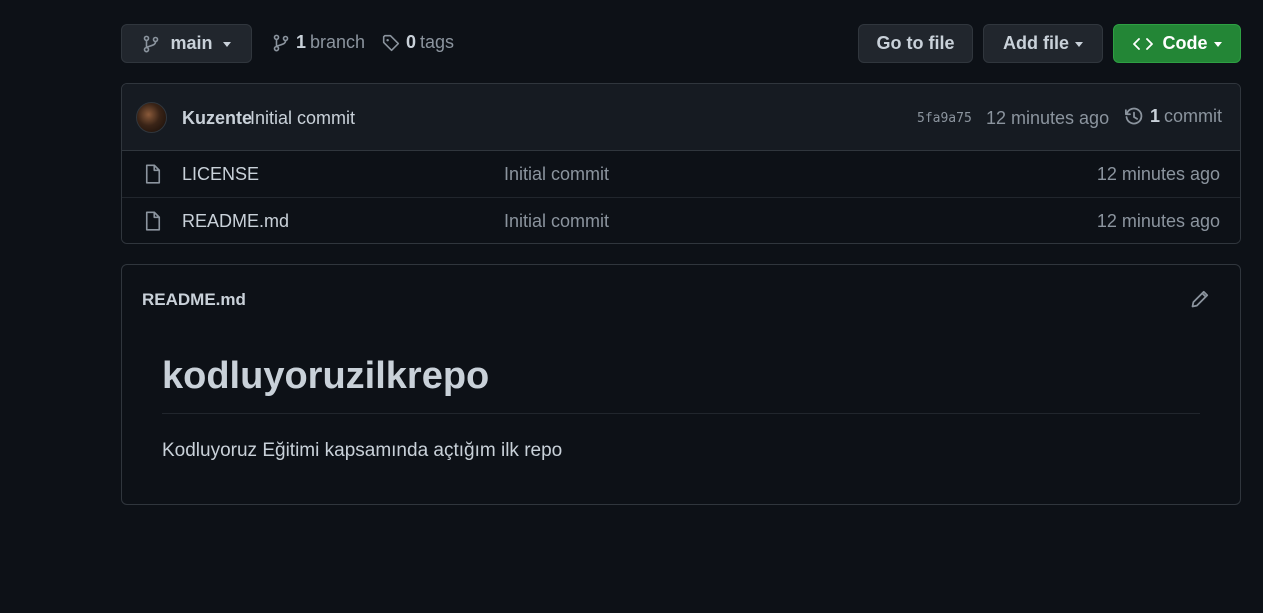 This screenshot has width=1263, height=613. I want to click on readme-filename: README.md, so click(194, 300).